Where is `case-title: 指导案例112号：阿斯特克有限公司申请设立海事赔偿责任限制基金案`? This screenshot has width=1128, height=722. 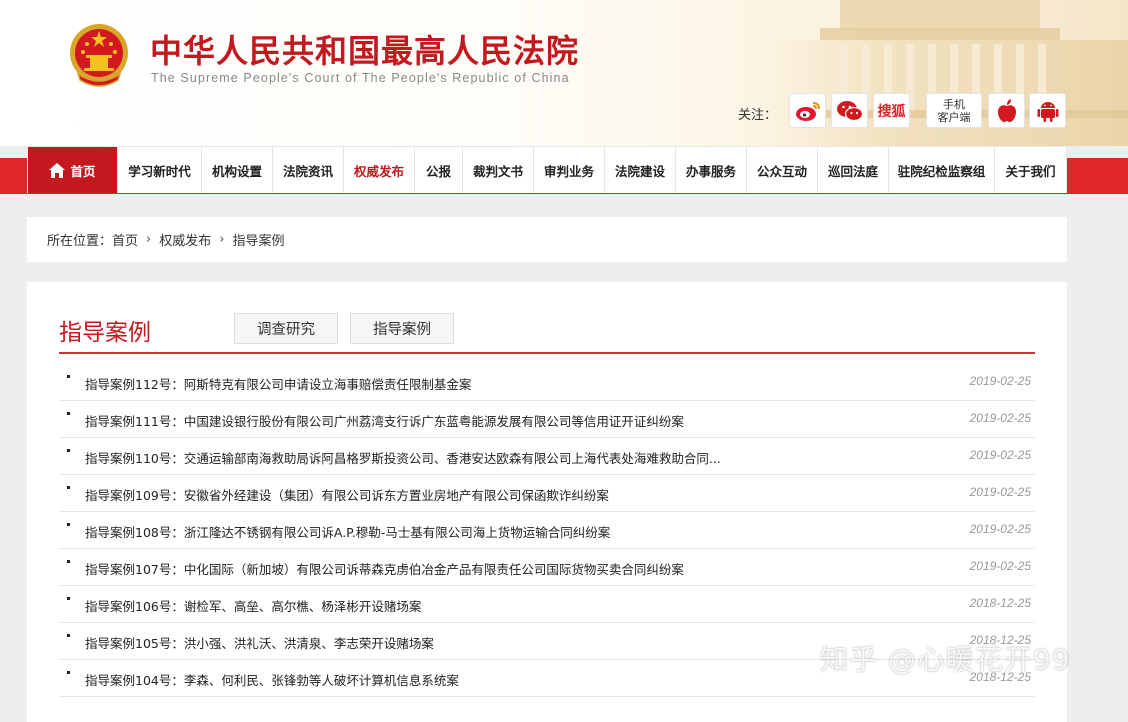 case-title: 指导案例112号：阿斯特克有限公司申请设立海事赔偿责任限制基金案 is located at coordinates (278, 383).